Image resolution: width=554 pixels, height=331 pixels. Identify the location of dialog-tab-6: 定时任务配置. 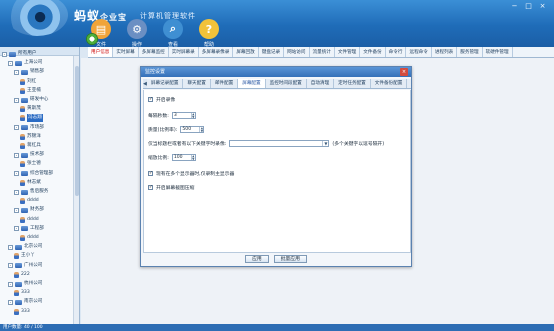
(352, 83).